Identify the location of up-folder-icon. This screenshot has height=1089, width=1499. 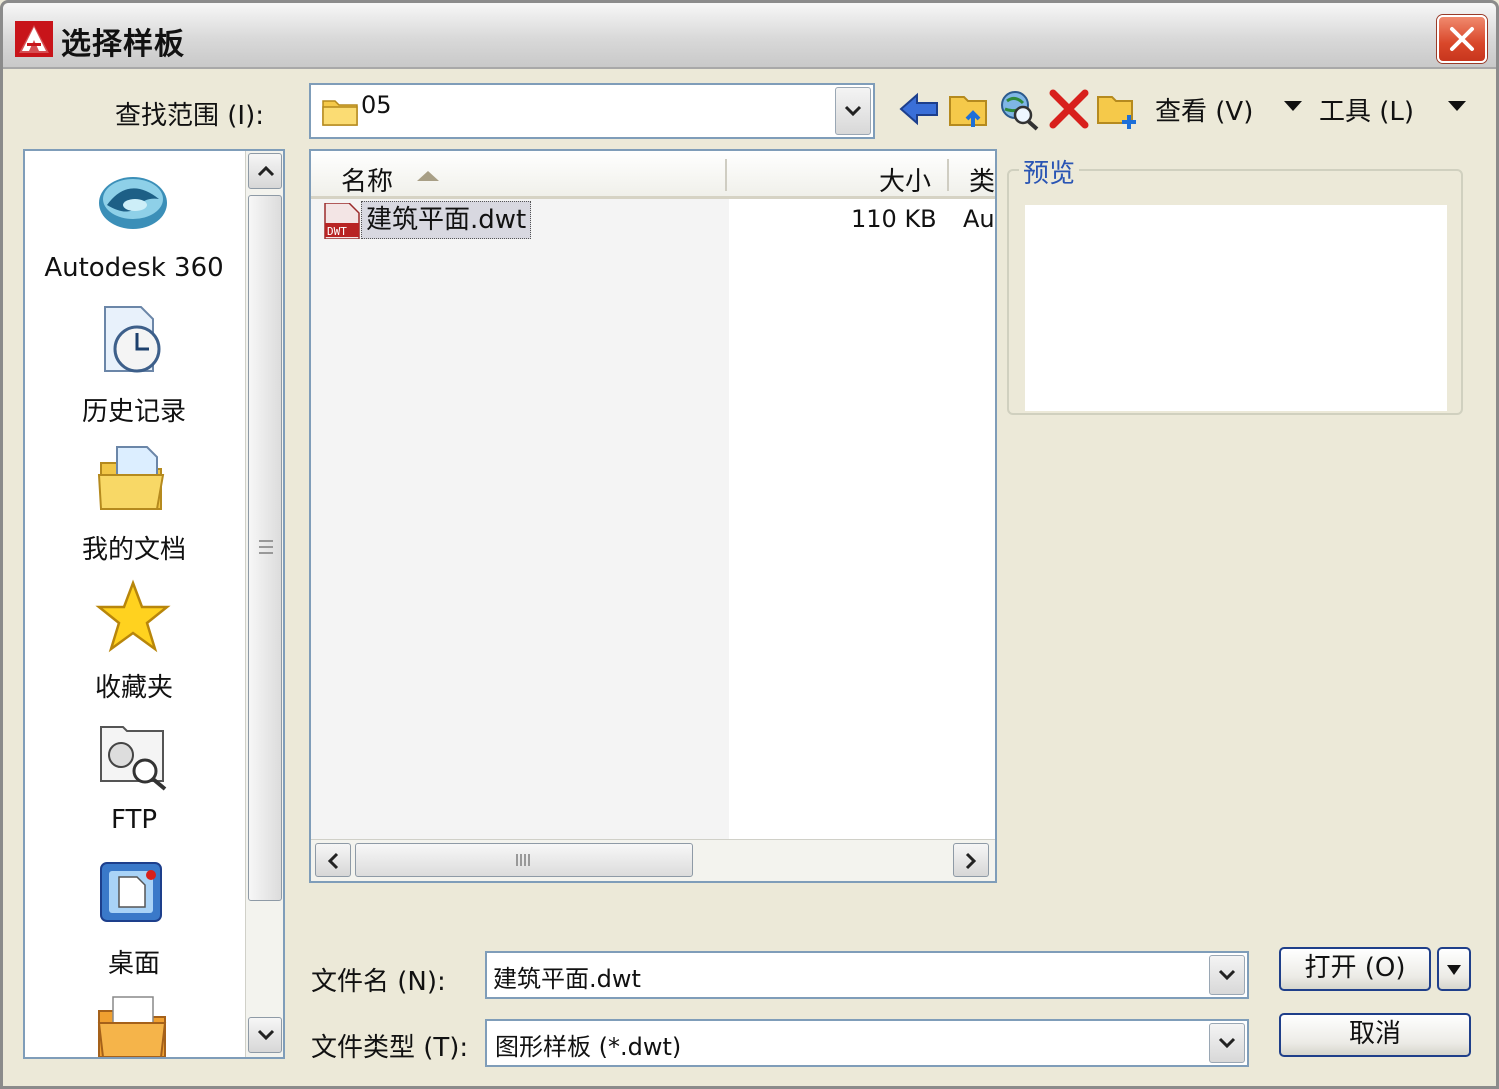
(969, 109).